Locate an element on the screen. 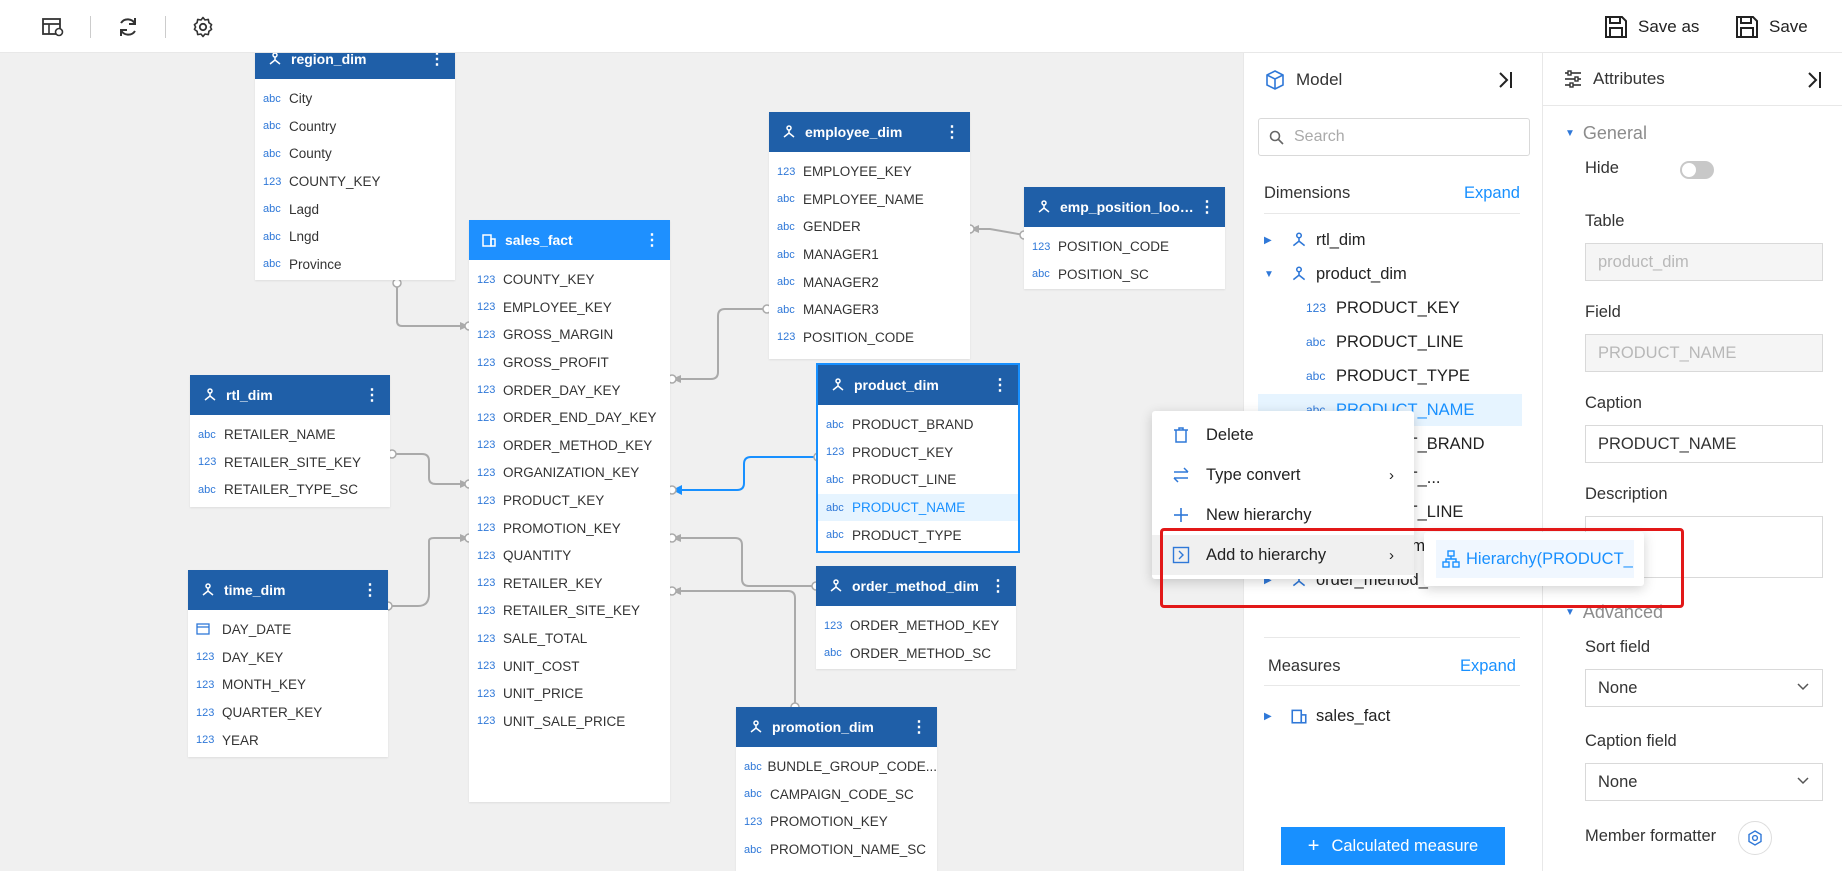  menu-item-new-hierarchy: New hierarchy is located at coordinates (1283, 515).